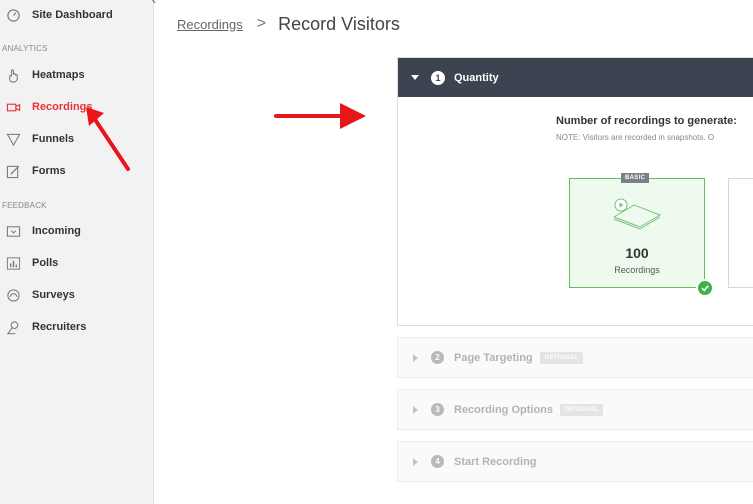  Describe the element at coordinates (13, 231) in the screenshot. I see `inbox-icon` at that location.